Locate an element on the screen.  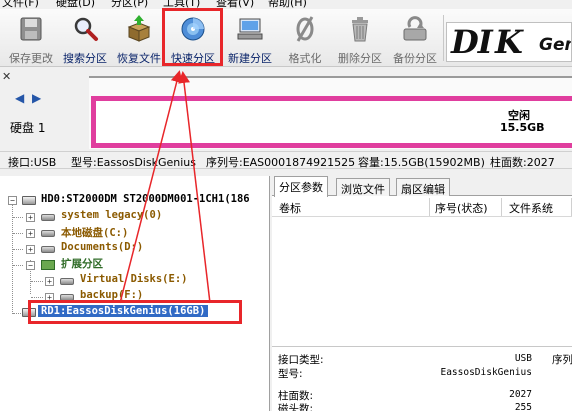
model-value: EassosDiskGenius is located at coordinates (486, 372).